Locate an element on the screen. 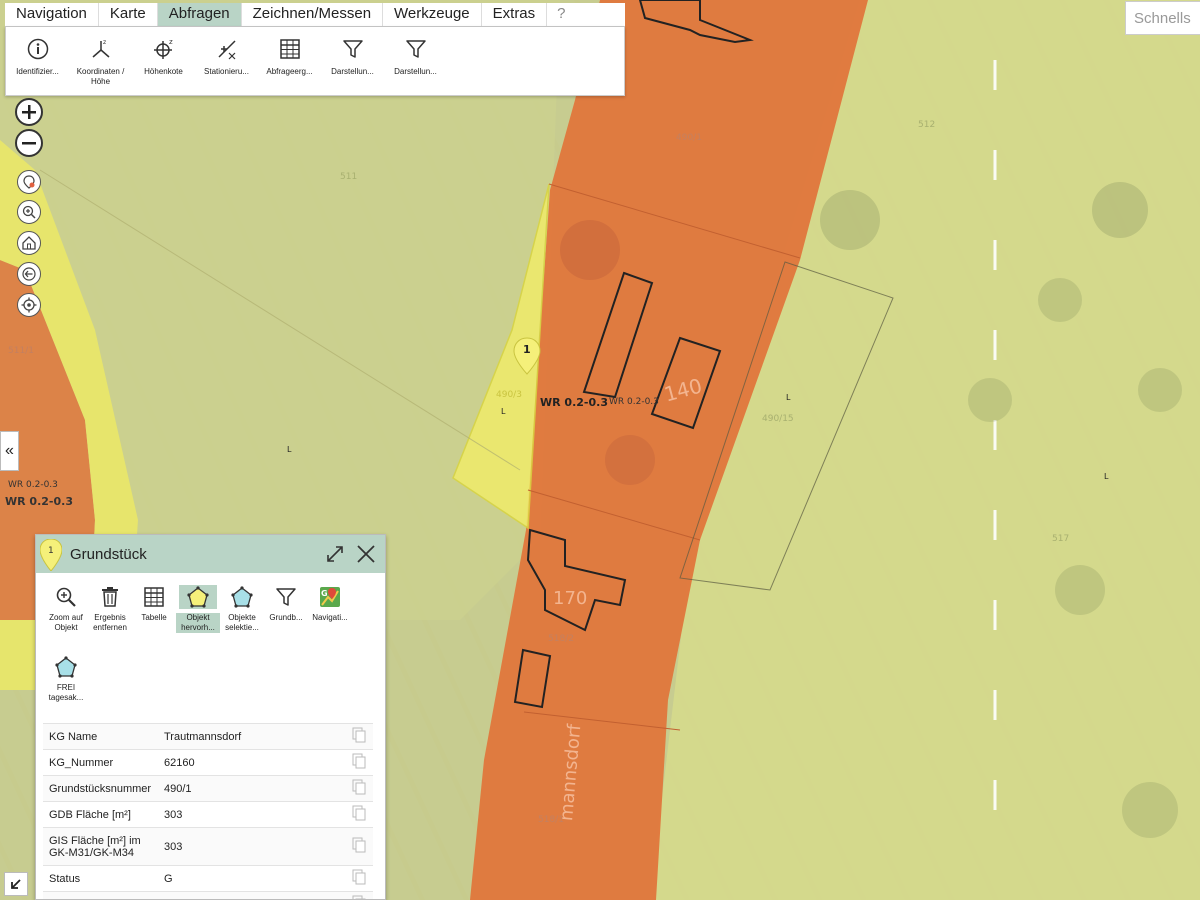 The image size is (1200, 900). stationing-icon is located at coordinates (227, 49).